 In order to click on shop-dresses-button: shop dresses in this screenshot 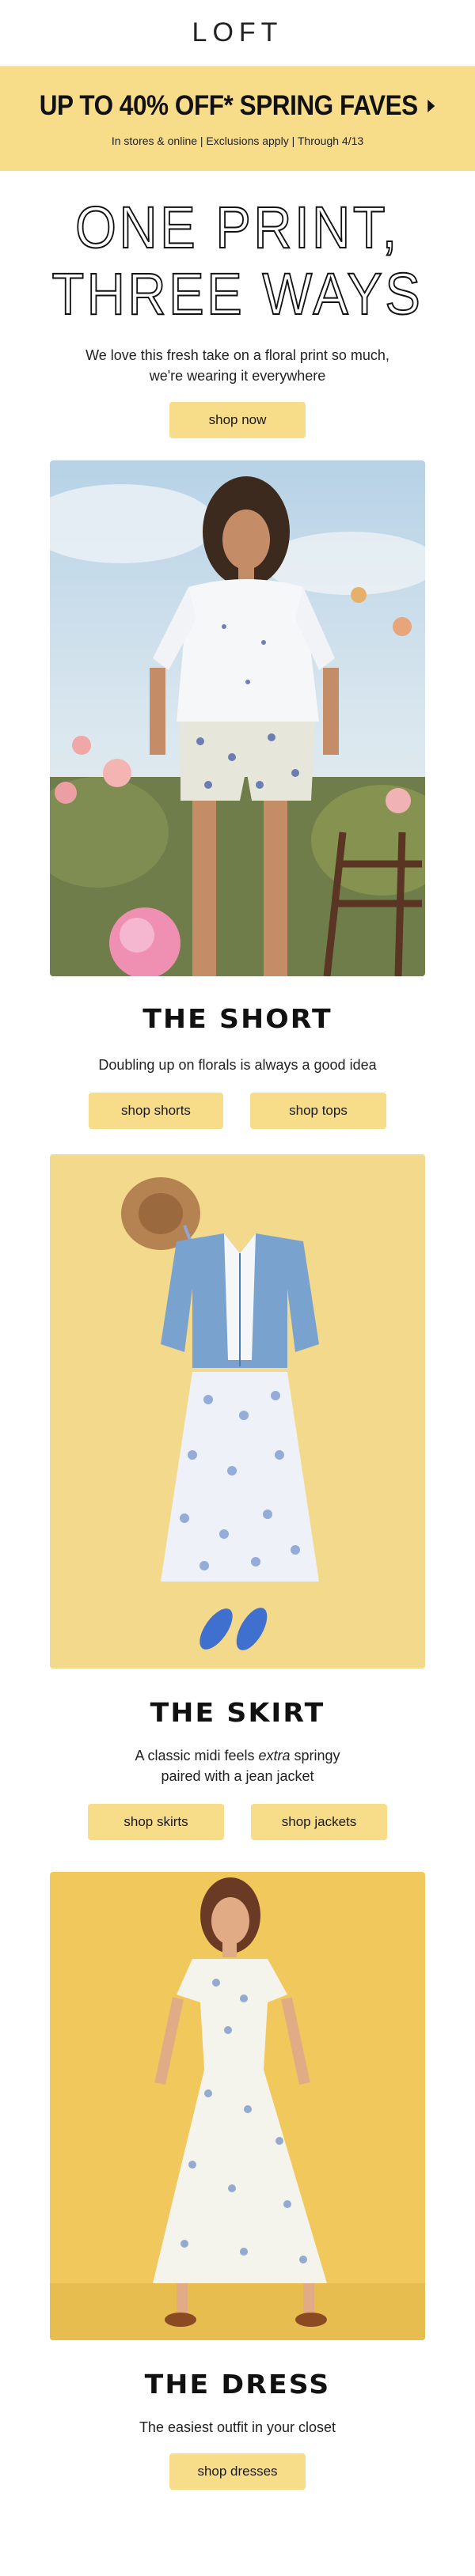, I will do `click(237, 2471)`.